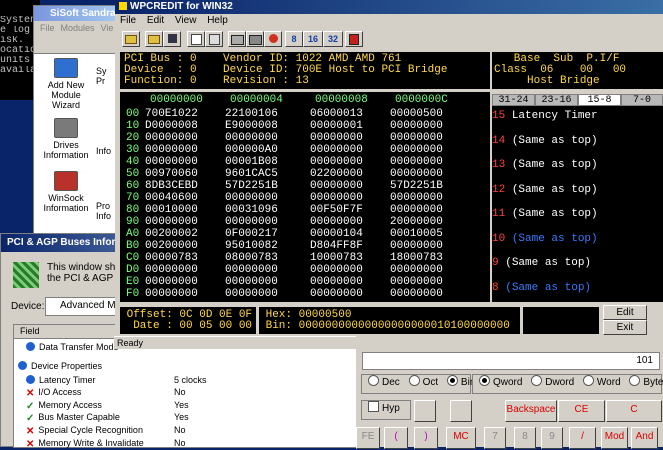  What do you see at coordinates (60, 365) in the screenshot?
I see `table-row: Device Properties` at bounding box center [60, 365].